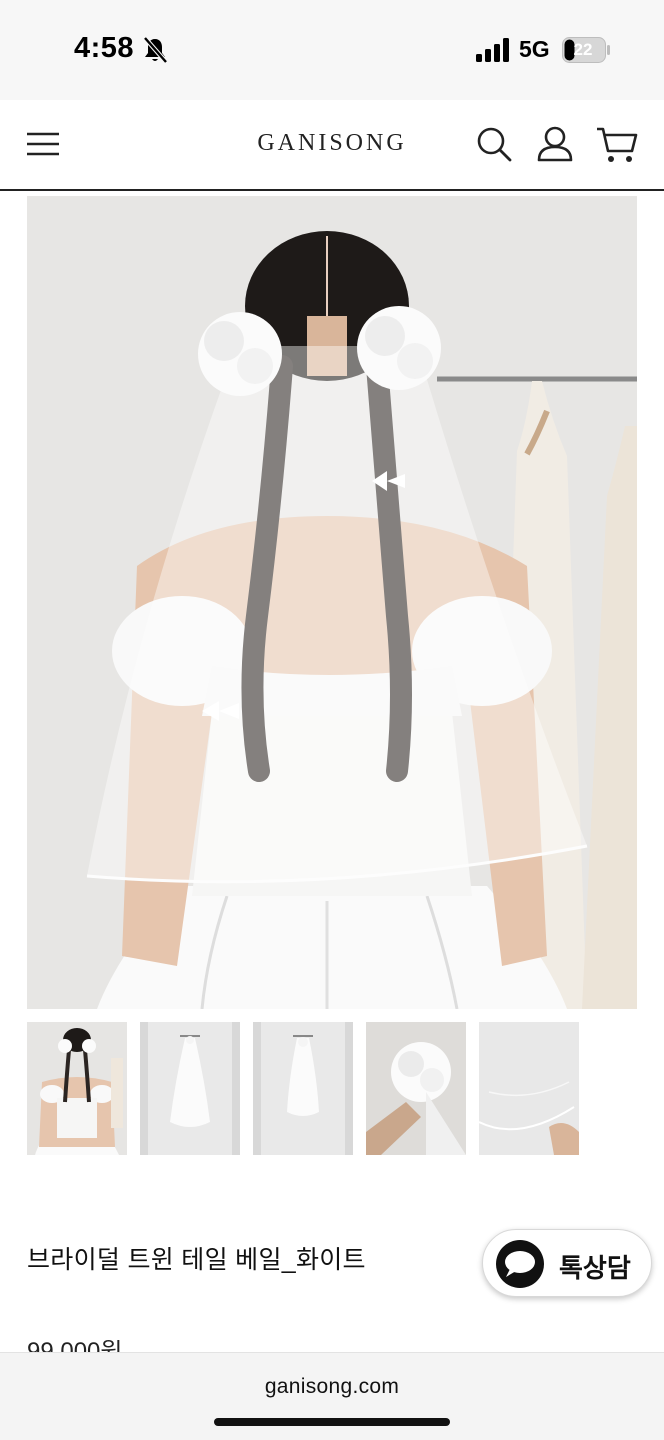 The image size is (664, 1440). I want to click on kakao-chat-button: 톡상담, so click(567, 1263).